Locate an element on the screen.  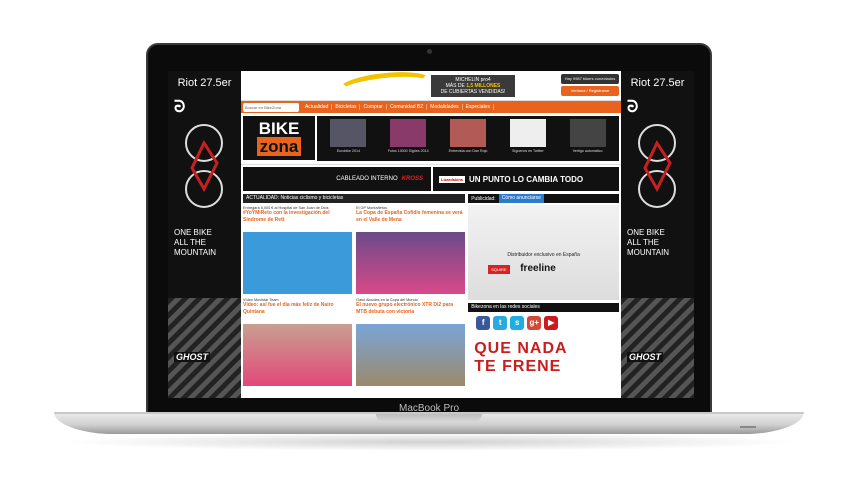
social-title: Bikezona en las redes sociales is located at coordinates (543, 307).